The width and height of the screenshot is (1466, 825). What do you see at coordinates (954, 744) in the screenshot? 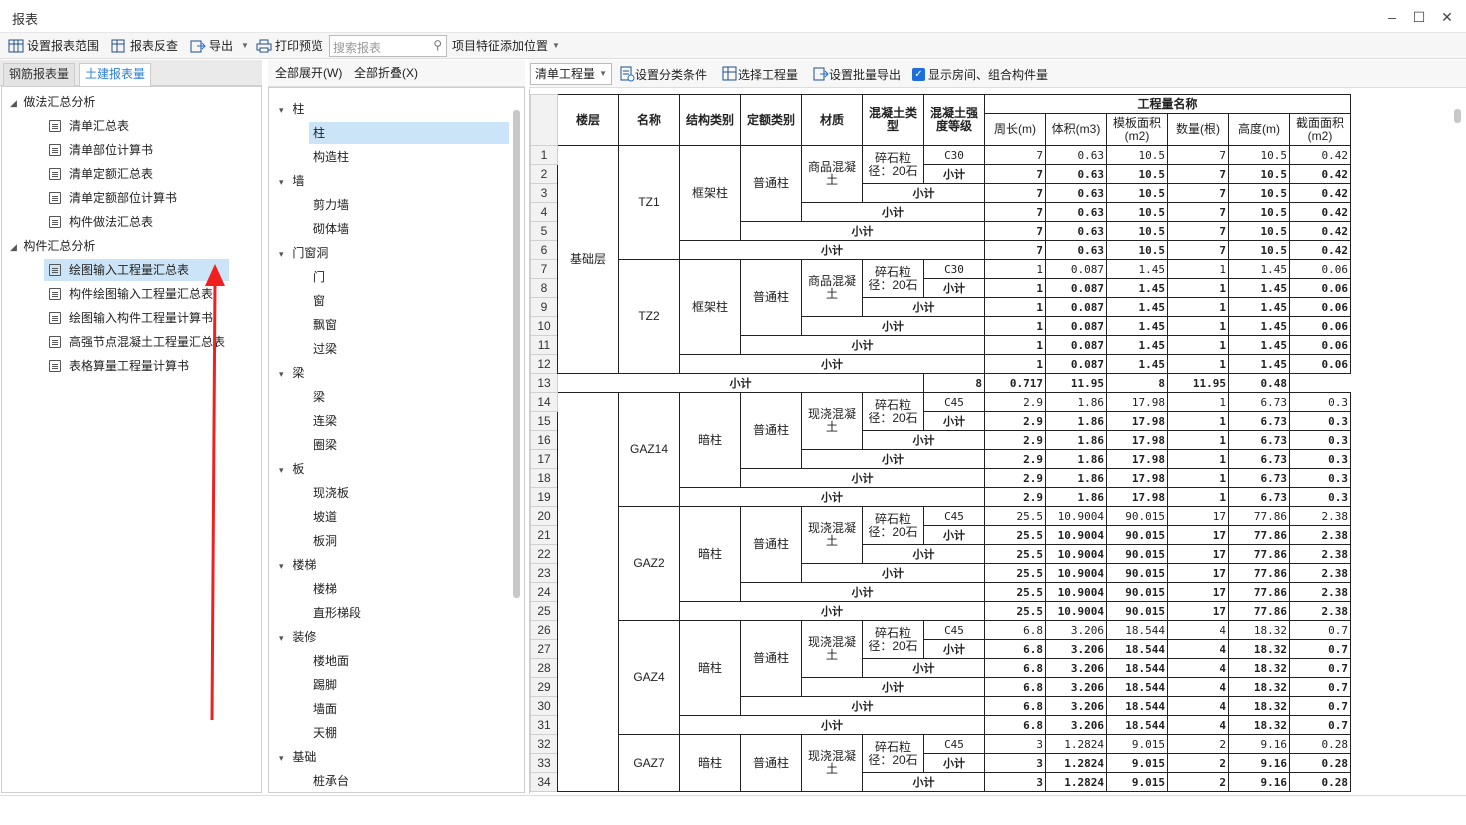
I see `grade-cell: C45` at bounding box center [954, 744].